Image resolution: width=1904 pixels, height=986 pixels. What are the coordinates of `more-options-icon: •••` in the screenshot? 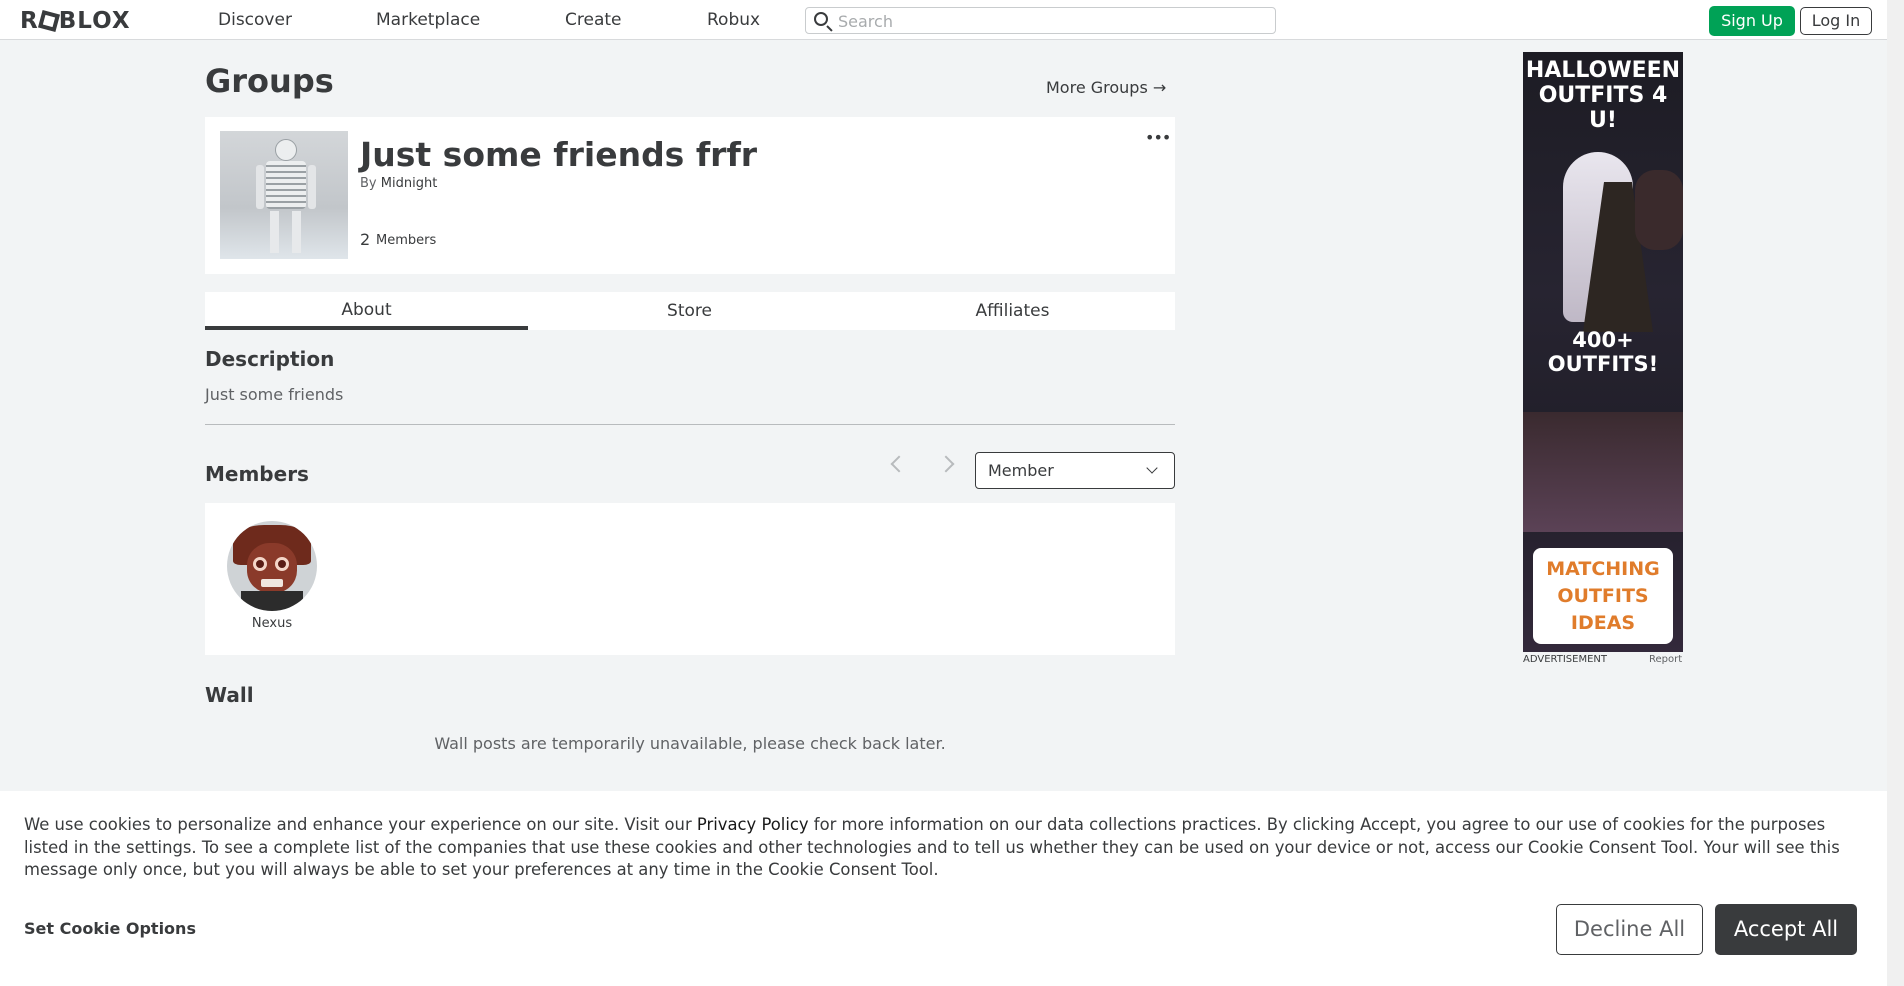 It's located at (1158, 138).